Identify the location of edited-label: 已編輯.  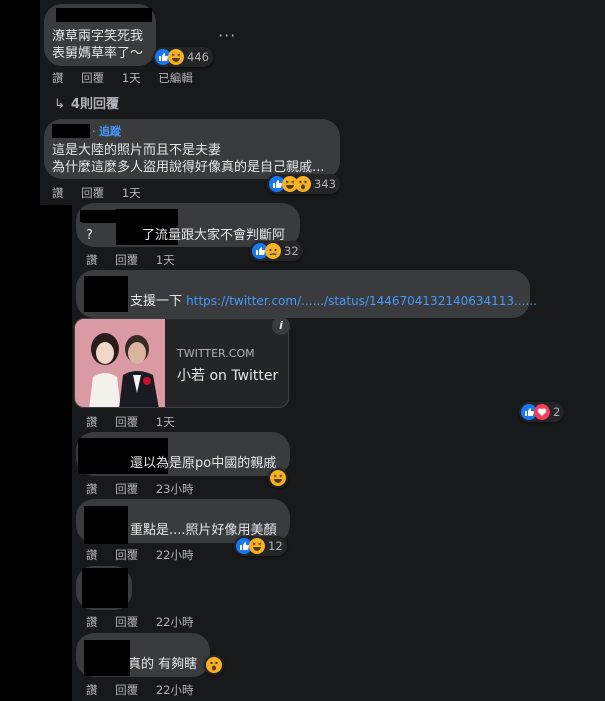
(175, 78).